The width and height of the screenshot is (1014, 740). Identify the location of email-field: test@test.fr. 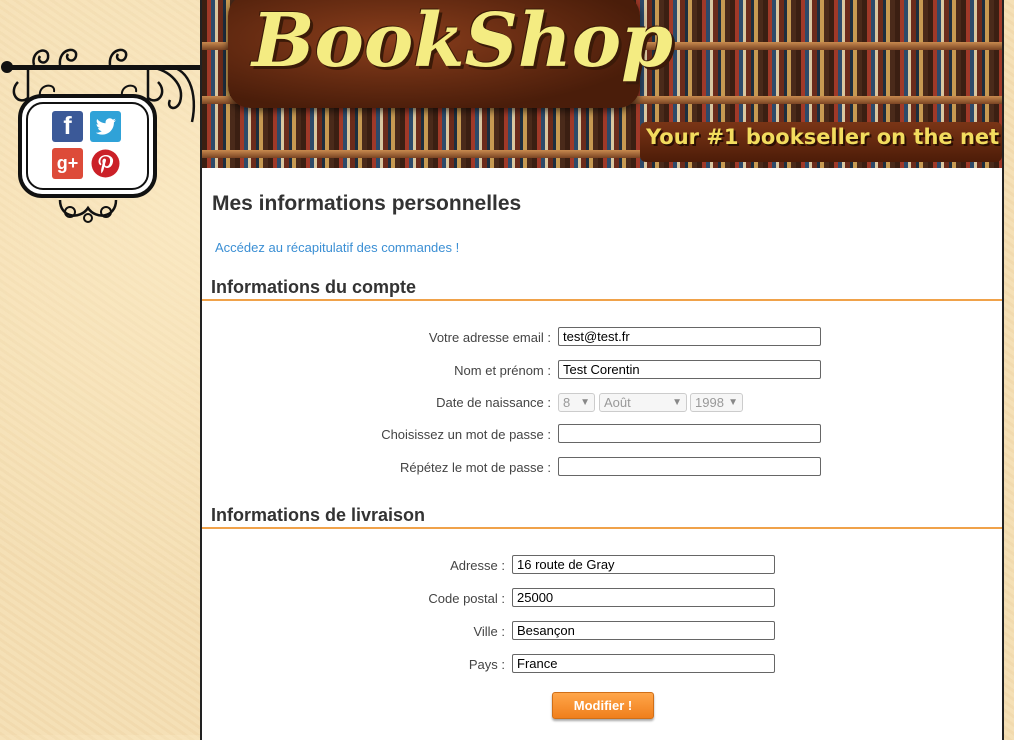
(689, 336).